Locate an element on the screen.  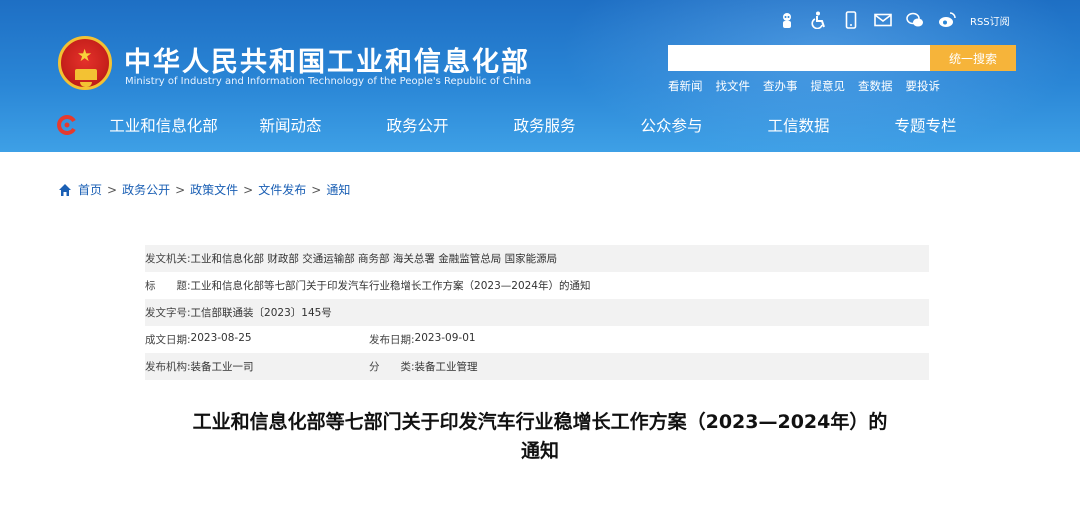
document-title-line2: 通知 is located at coordinates (539, 451).